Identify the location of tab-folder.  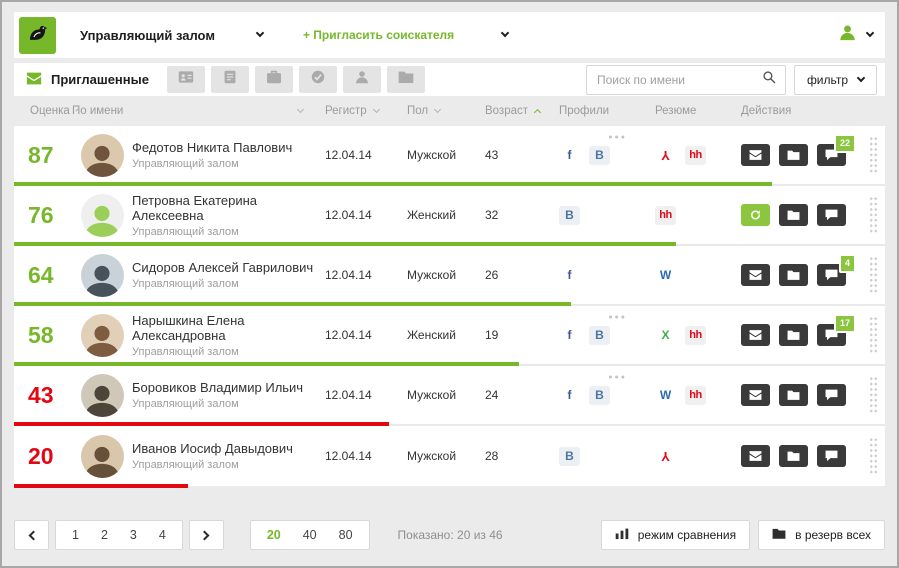
(405, 79).